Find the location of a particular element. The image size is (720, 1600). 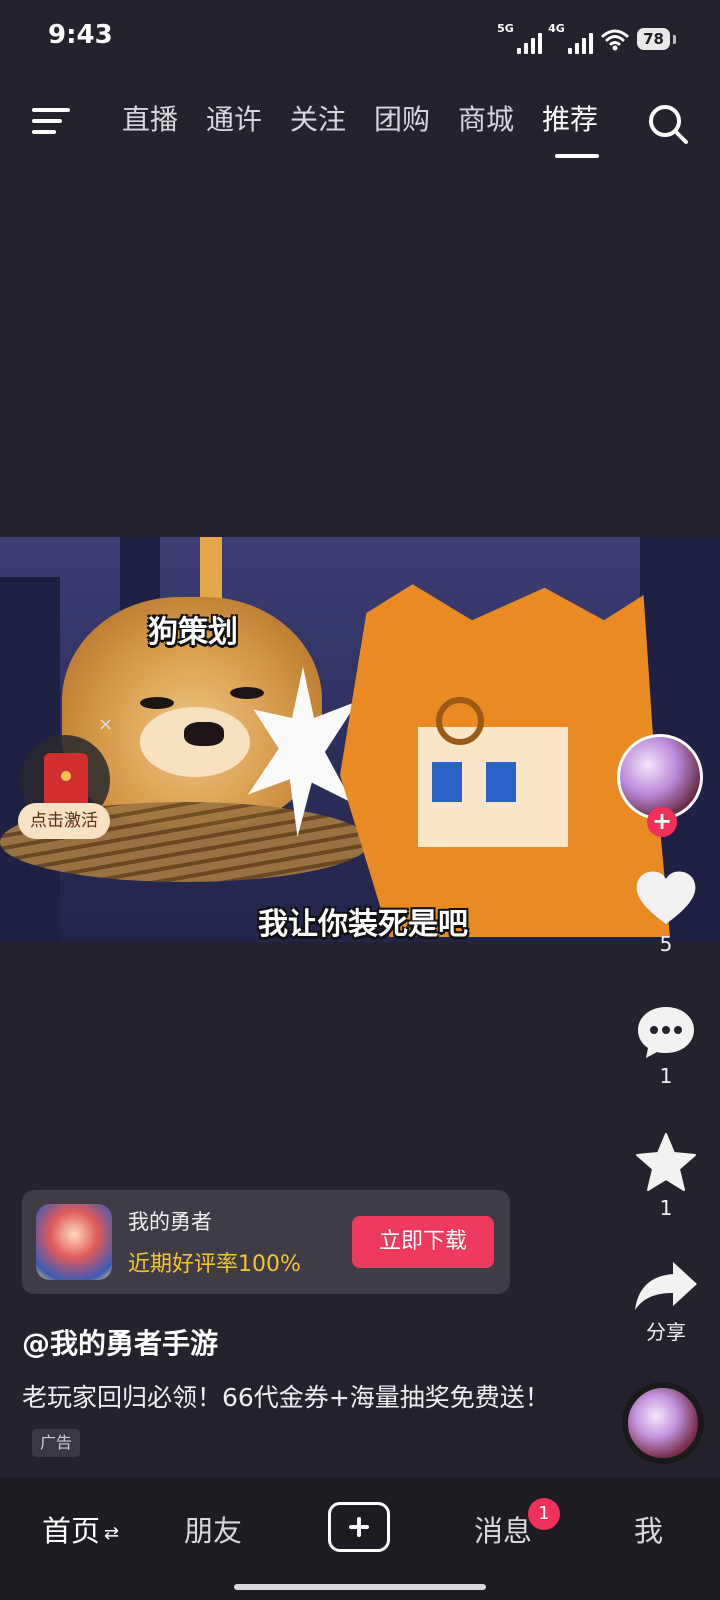

swap-icon: ⇄ is located at coordinates (112, 1533).